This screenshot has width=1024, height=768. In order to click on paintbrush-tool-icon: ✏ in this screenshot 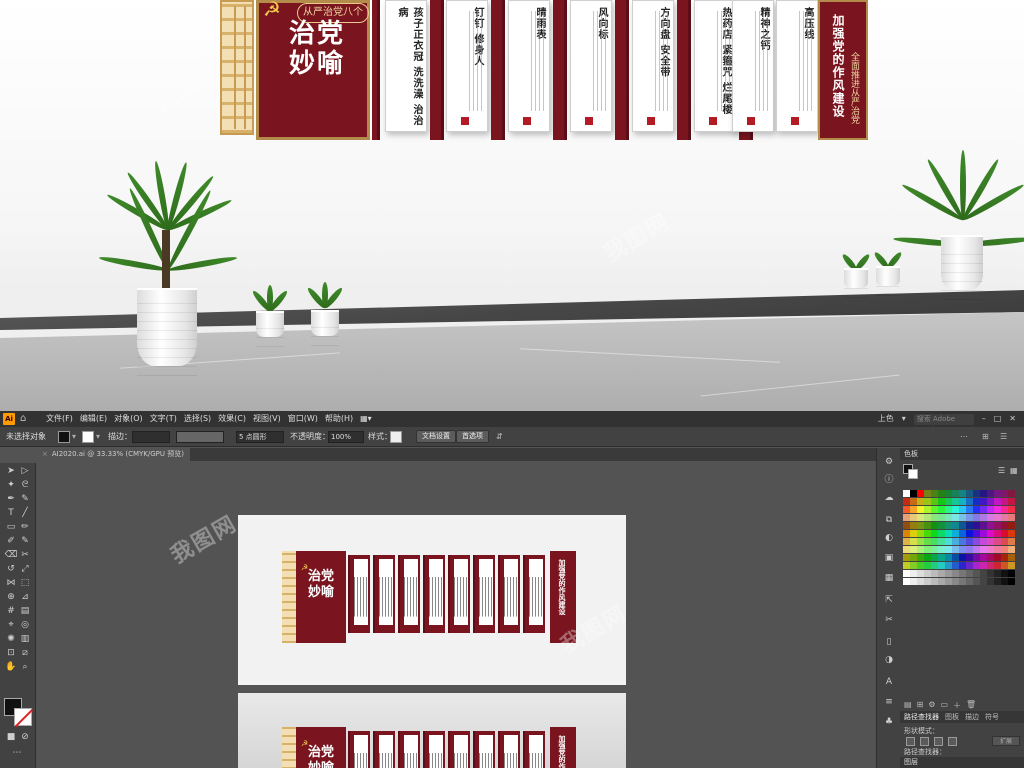, I will do `click(25, 527)`.